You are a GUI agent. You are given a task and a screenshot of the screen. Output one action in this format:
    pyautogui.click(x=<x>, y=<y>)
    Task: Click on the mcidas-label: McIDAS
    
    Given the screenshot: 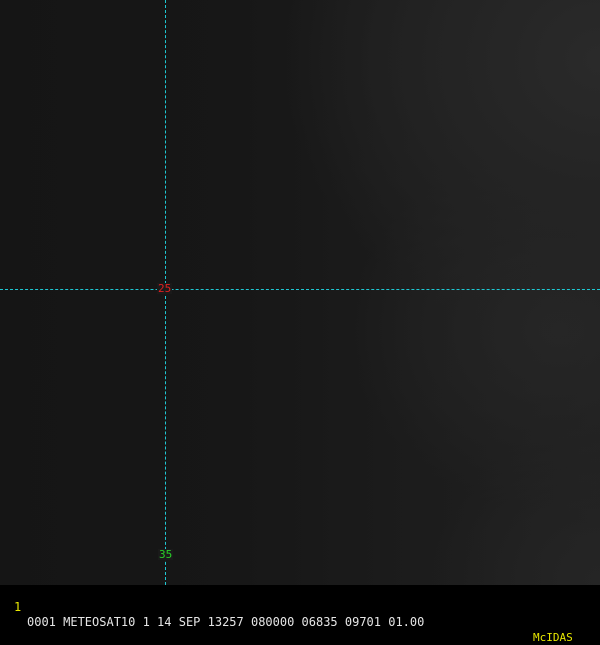 What is the action you would take?
    pyautogui.click(x=553, y=637)
    